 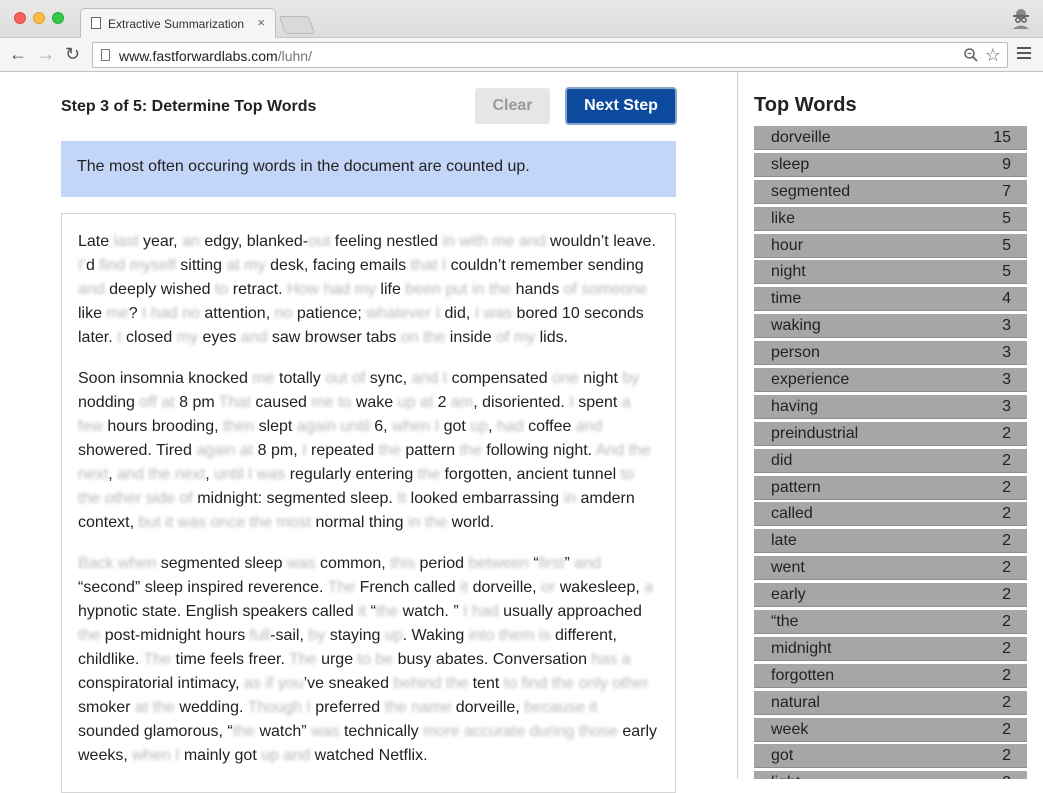 What do you see at coordinates (281, 707) in the screenshot?
I see `stop-word-text: Though I` at bounding box center [281, 707].